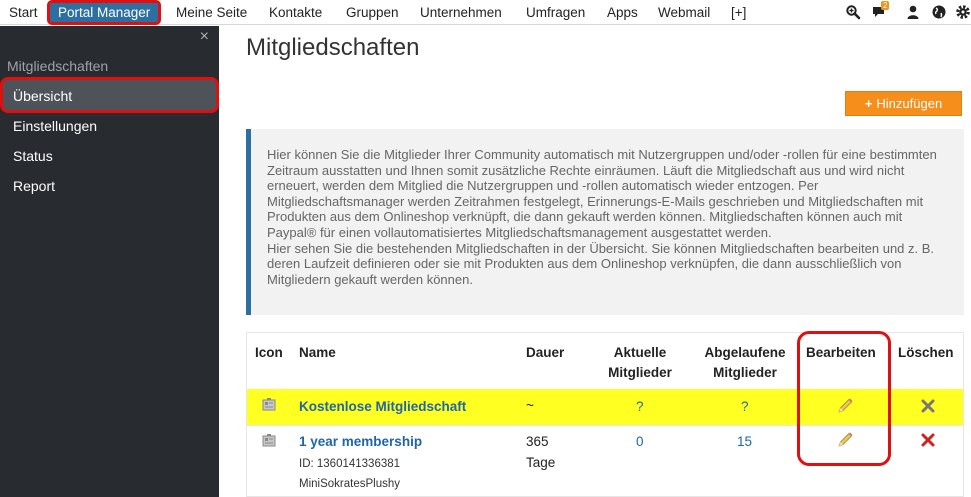 The height and width of the screenshot is (497, 971). I want to click on header-aktuelle: Aktuelle, so click(640, 352).